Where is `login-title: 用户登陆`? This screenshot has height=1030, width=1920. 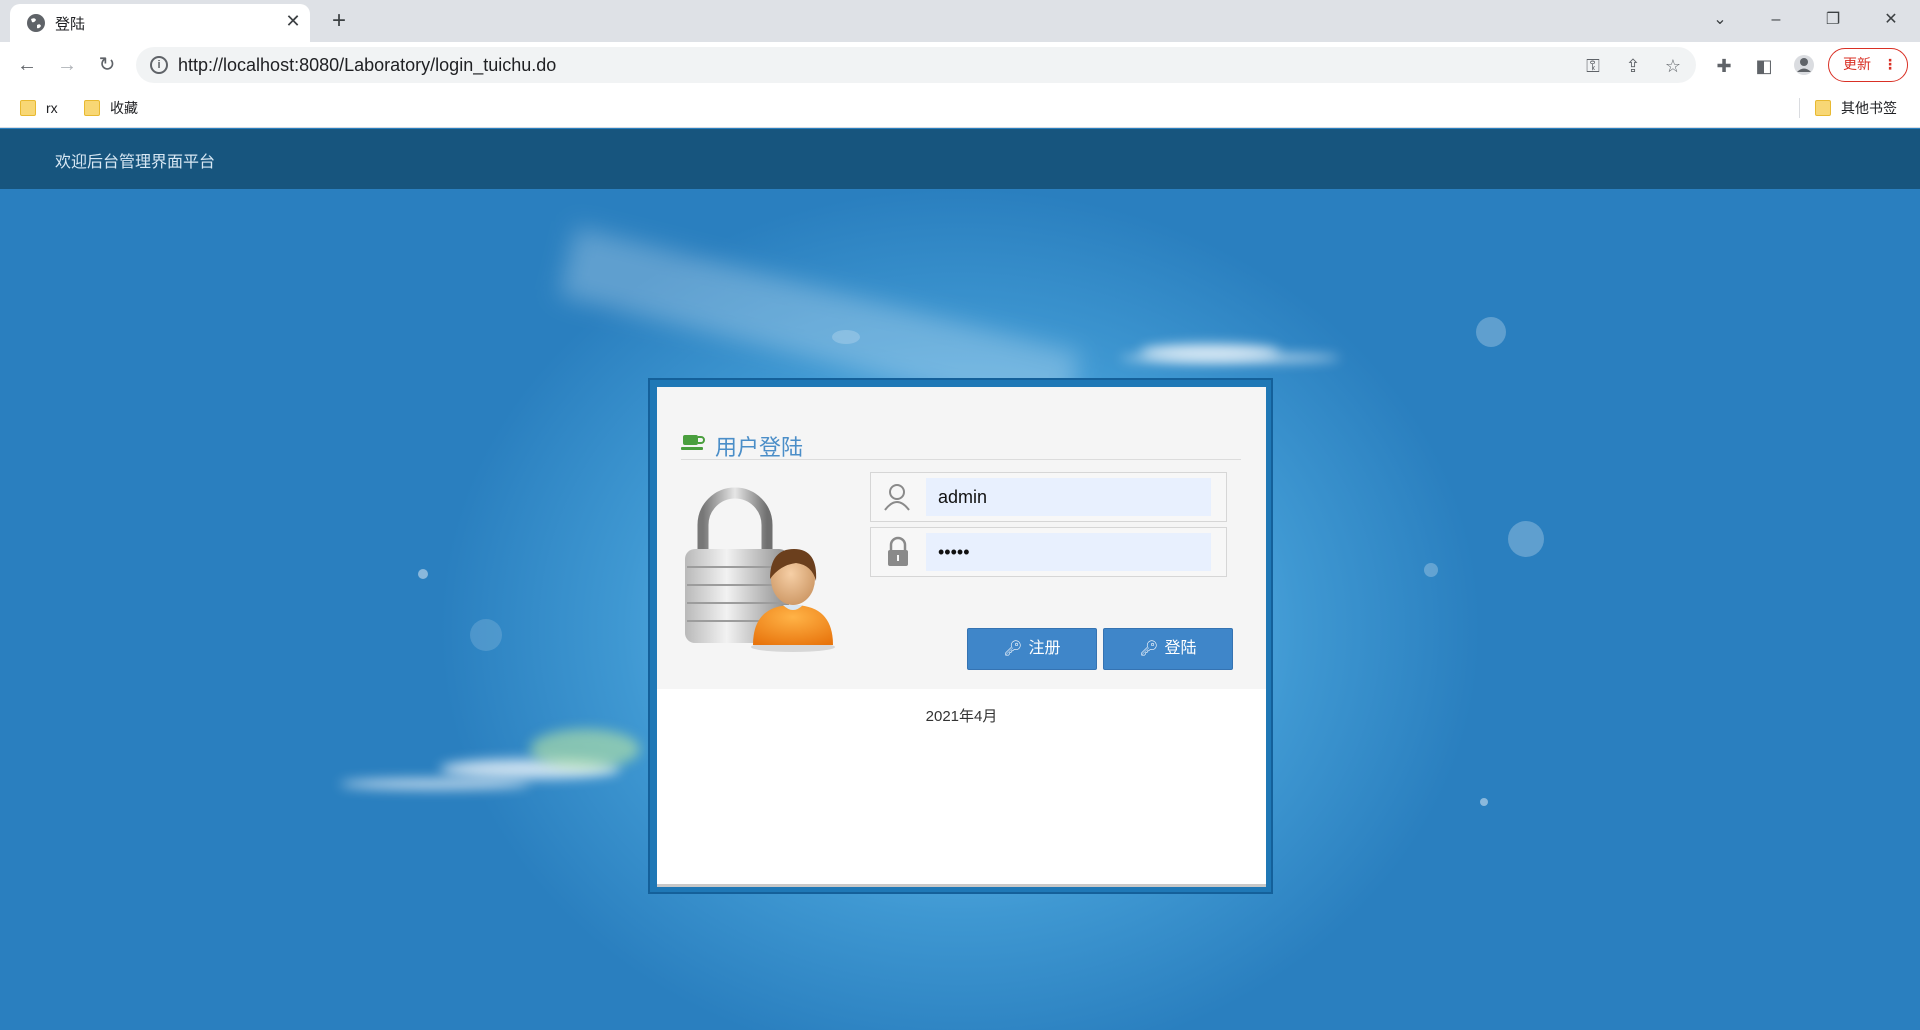 login-title: 用户登陆 is located at coordinates (759, 447).